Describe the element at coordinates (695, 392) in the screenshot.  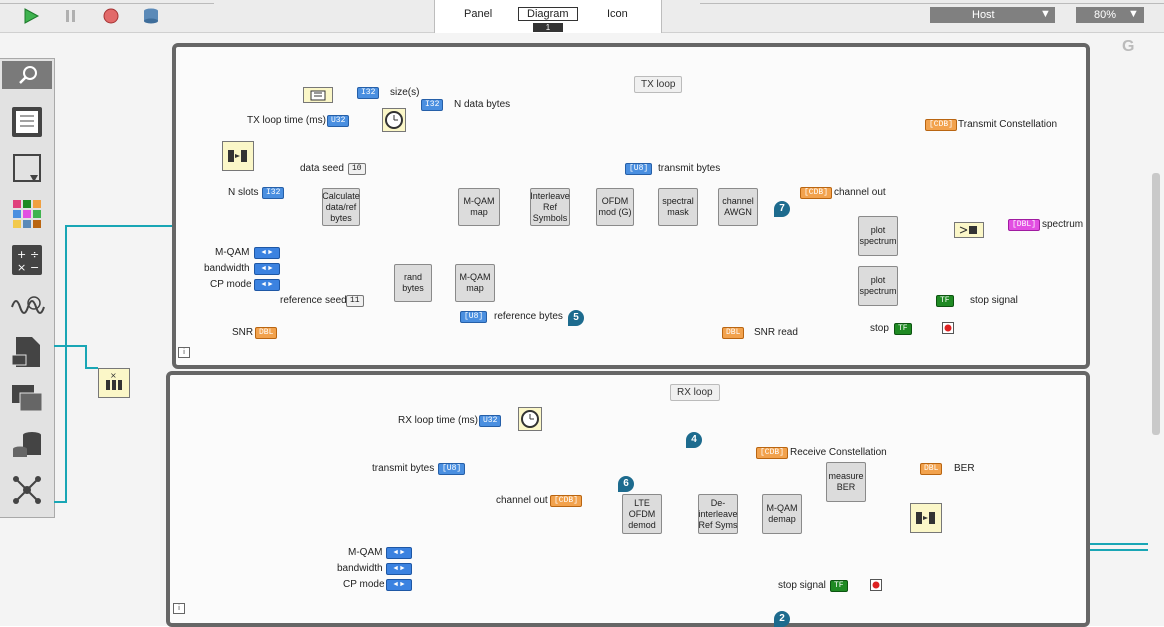
I see `rx-loop-comment: RX loop` at that location.